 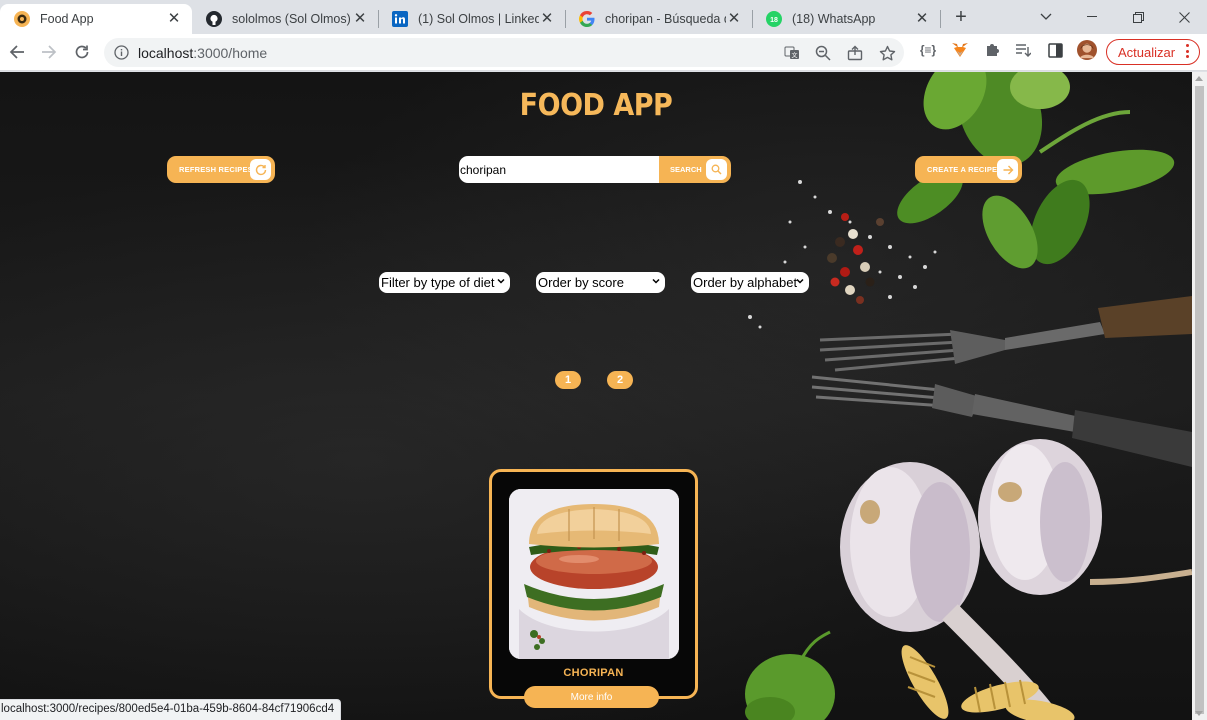 What do you see at coordinates (478, 19) in the screenshot?
I see `tab-title: (1) Sol Olmos | LinkedIn` at bounding box center [478, 19].